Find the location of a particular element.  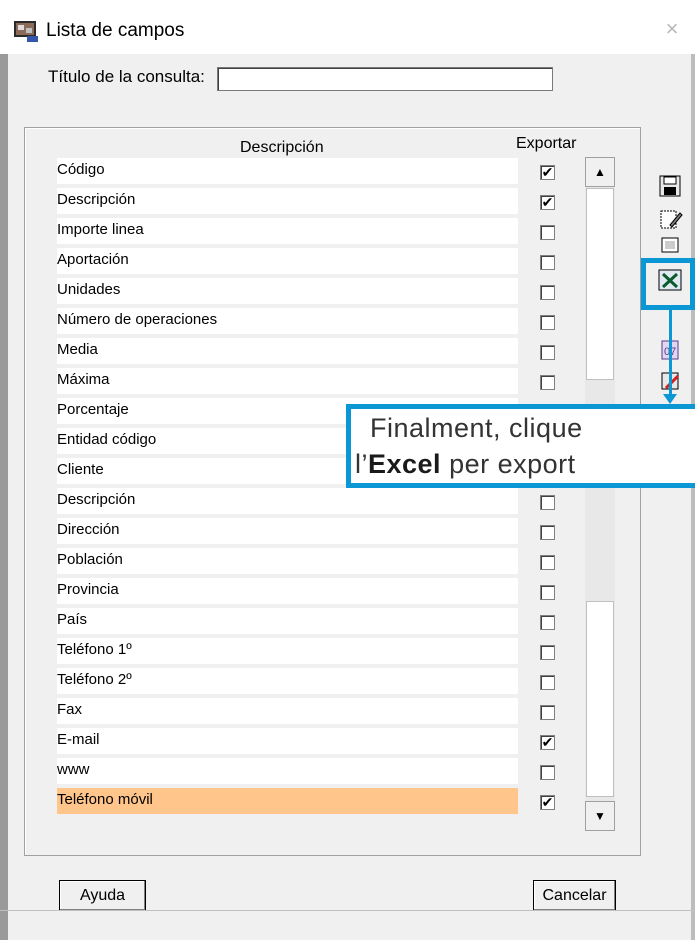

list-item: Máxima is located at coordinates (287, 382).